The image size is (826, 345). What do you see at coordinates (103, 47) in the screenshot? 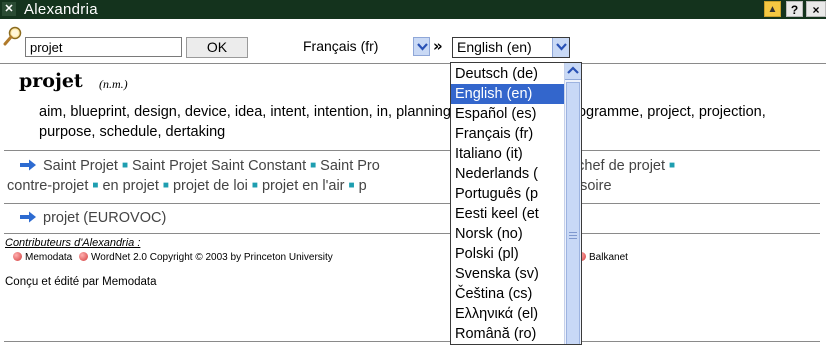
I see `search-input` at bounding box center [103, 47].